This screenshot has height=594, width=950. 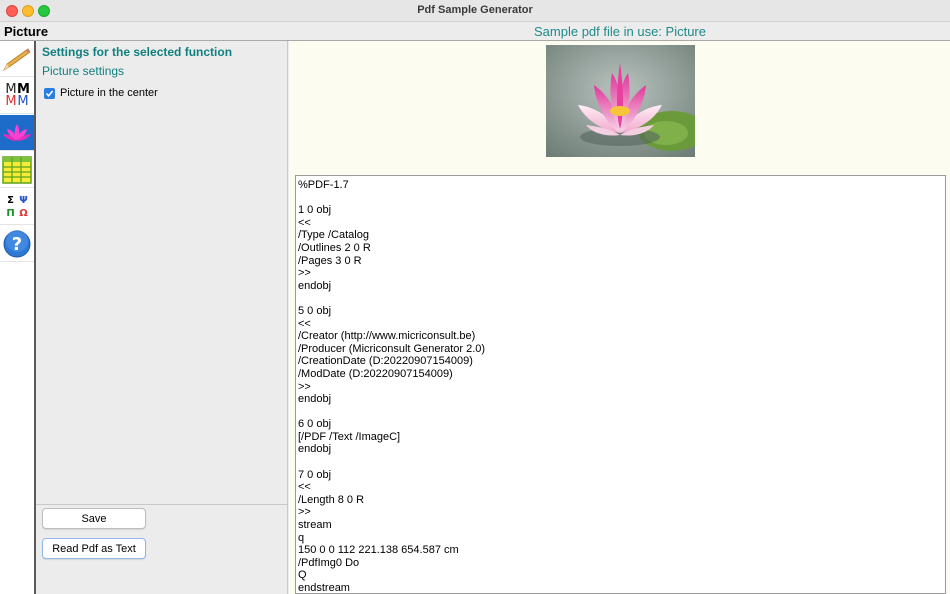 I want to click on pdf-text-line: /Pages 3 0 R, so click(x=330, y=260).